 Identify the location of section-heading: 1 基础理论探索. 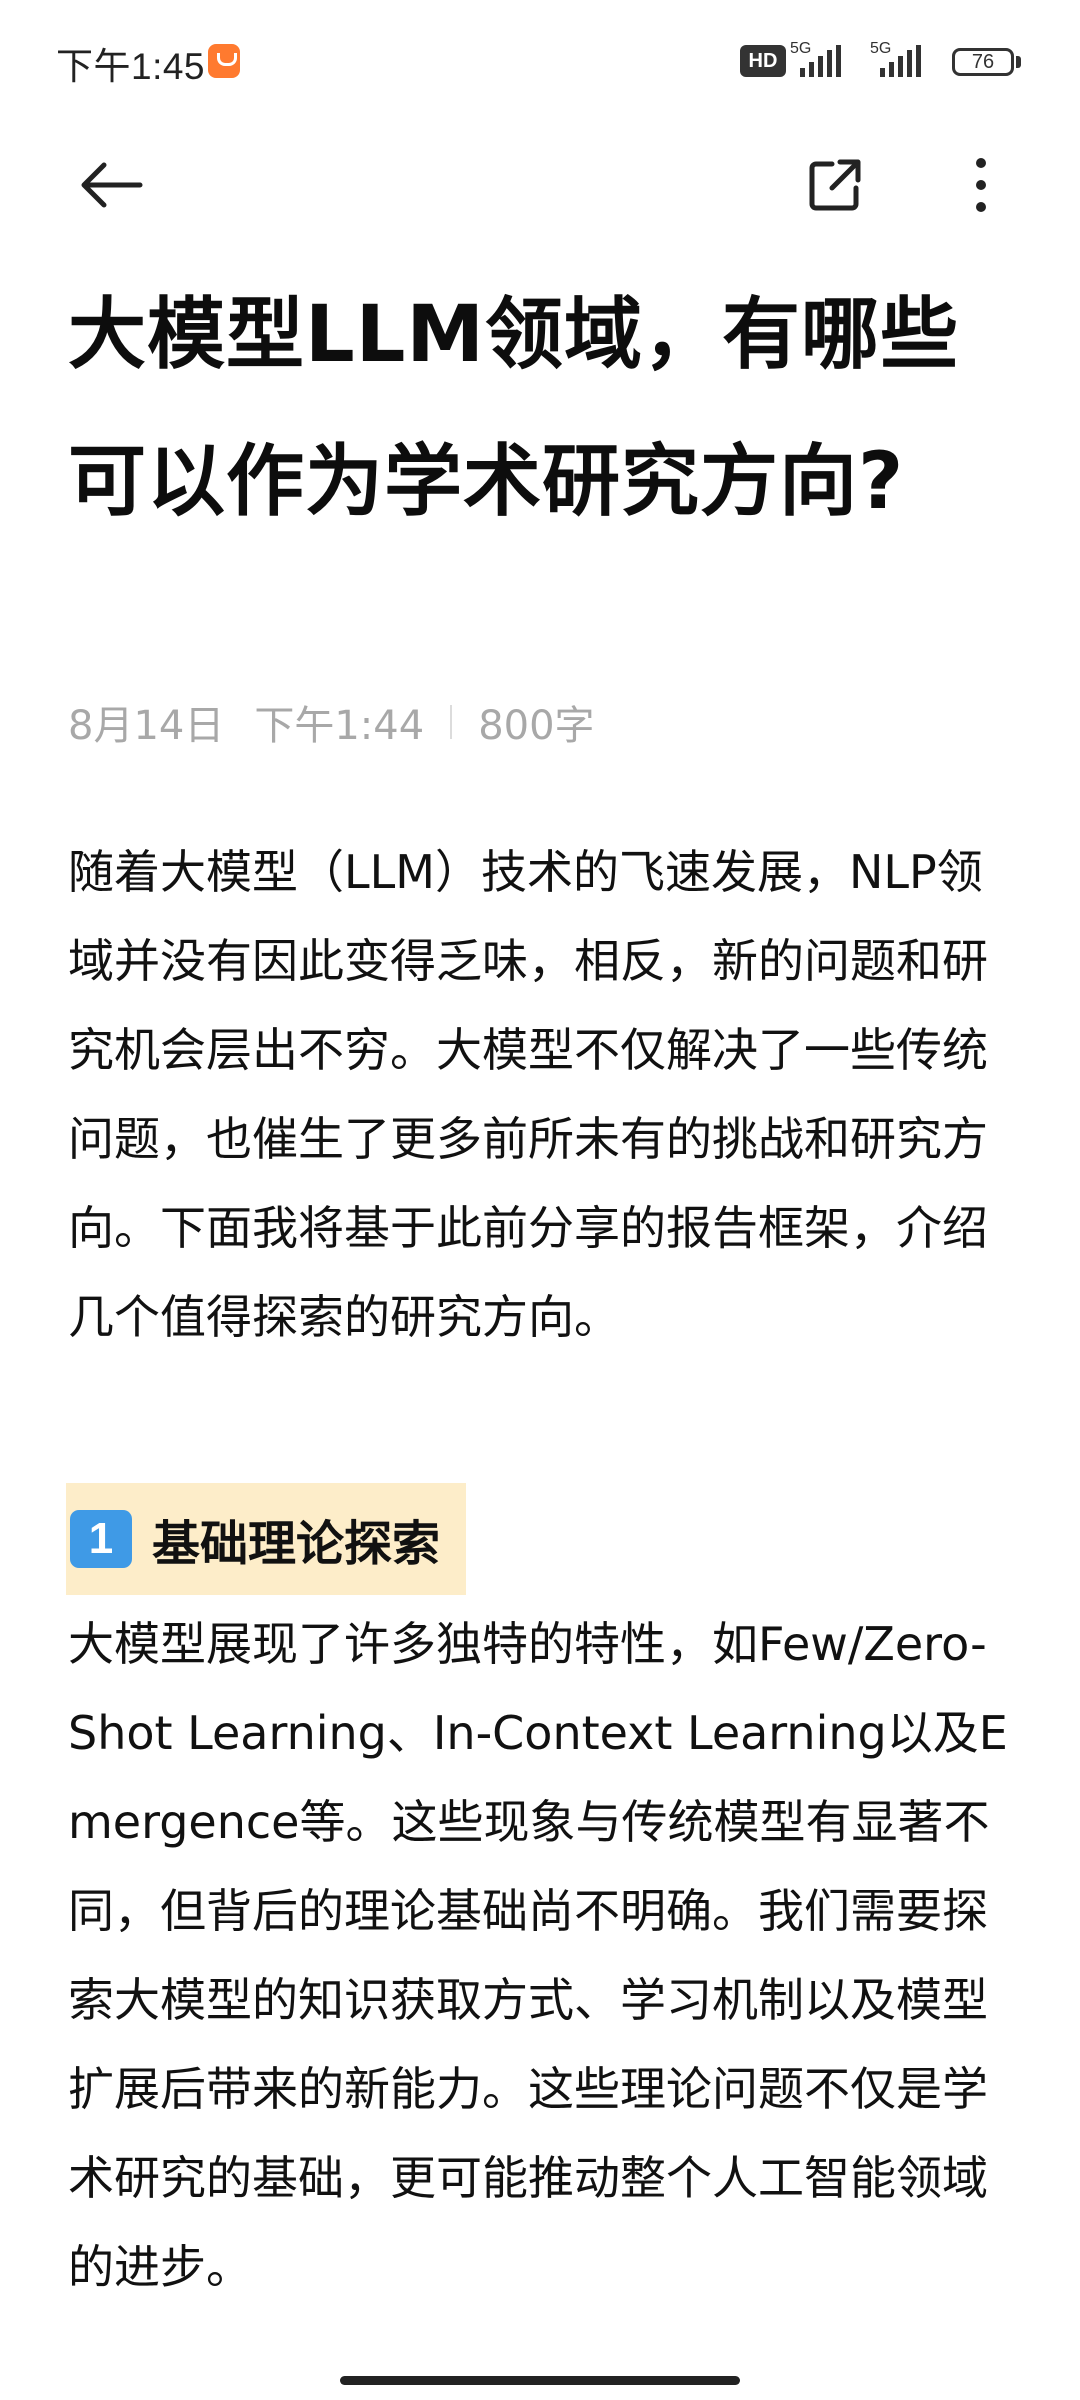
(266, 1539).